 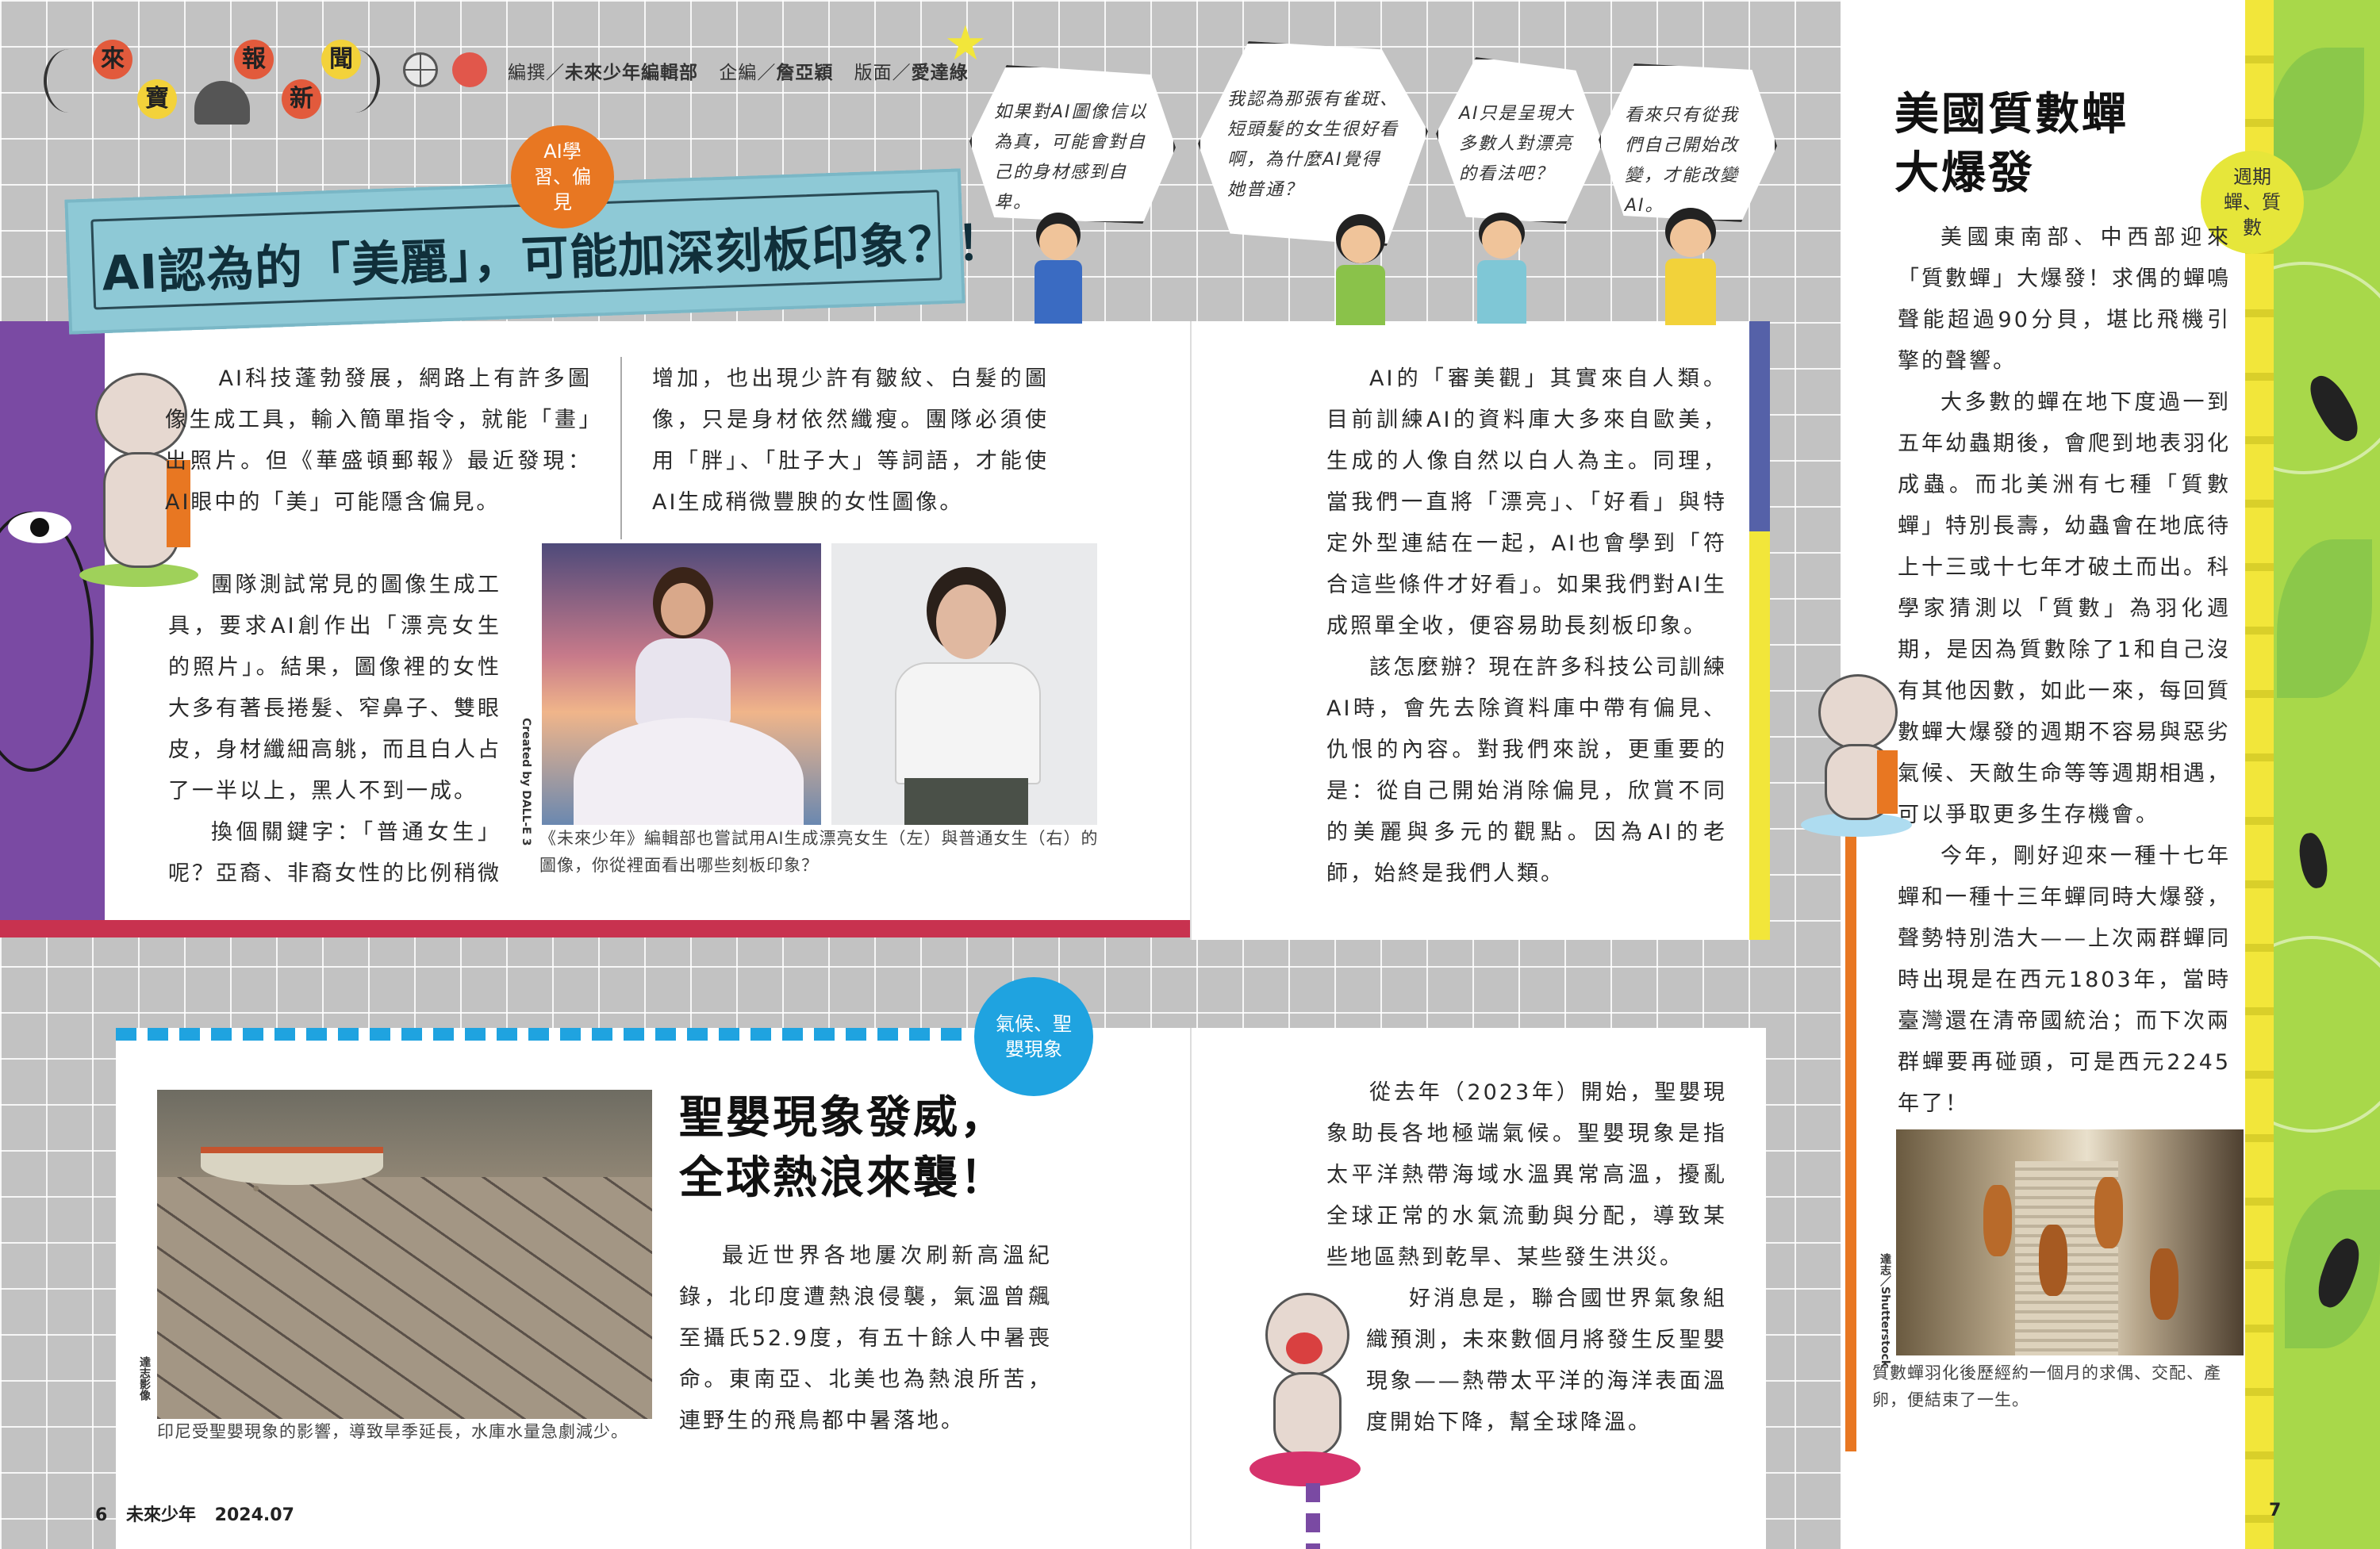 What do you see at coordinates (254, 1515) in the screenshot?
I see `issue-date: 2024.07` at bounding box center [254, 1515].